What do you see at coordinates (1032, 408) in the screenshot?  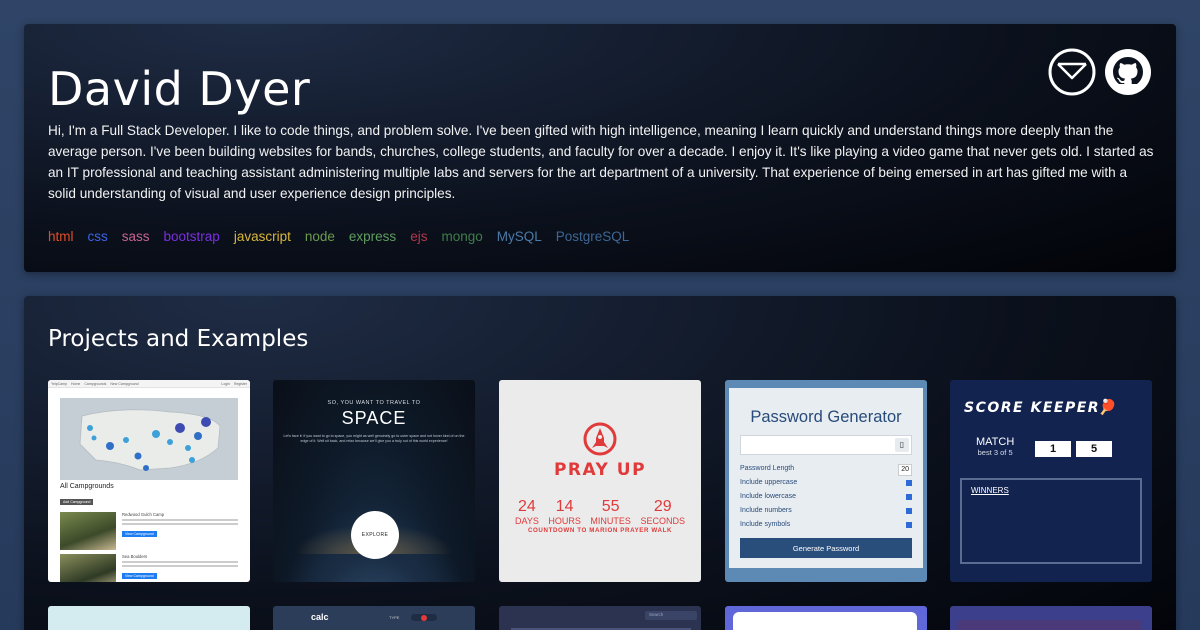 I see `score-keeper-title: SCORE KEEPER` at bounding box center [1032, 408].